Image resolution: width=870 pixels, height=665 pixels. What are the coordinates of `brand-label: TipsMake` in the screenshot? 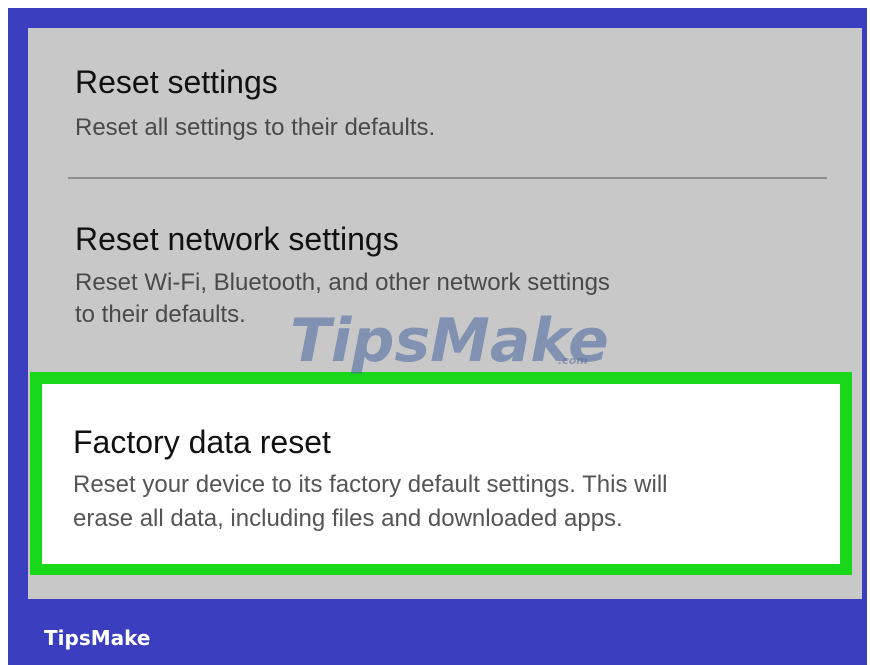 It's located at (97, 638).